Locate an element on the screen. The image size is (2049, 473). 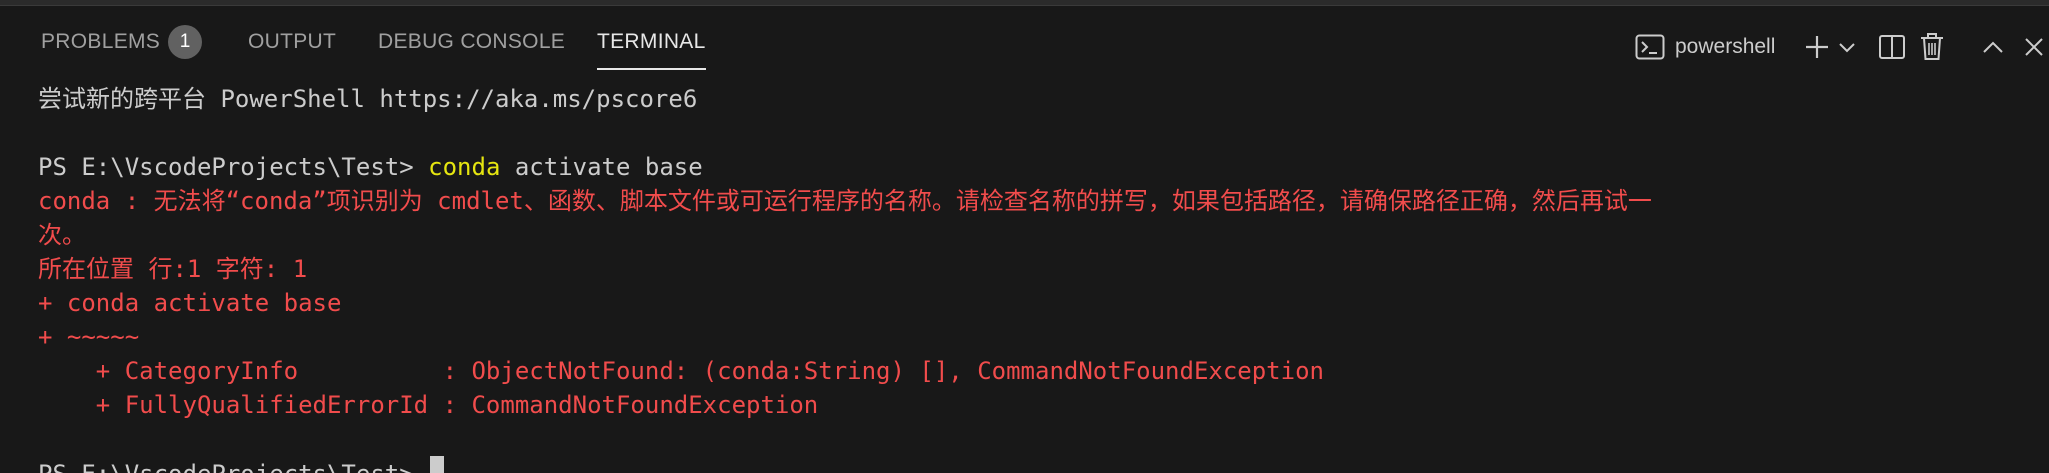
terminal-icon is located at coordinates (1650, 47).